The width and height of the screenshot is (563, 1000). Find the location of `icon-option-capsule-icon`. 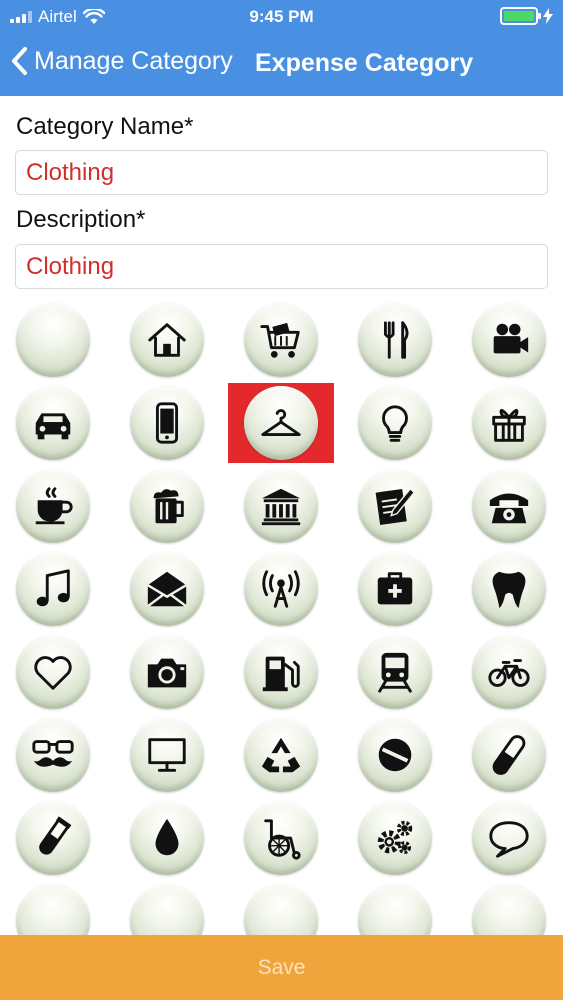

icon-option-capsule-icon is located at coordinates (509, 755).